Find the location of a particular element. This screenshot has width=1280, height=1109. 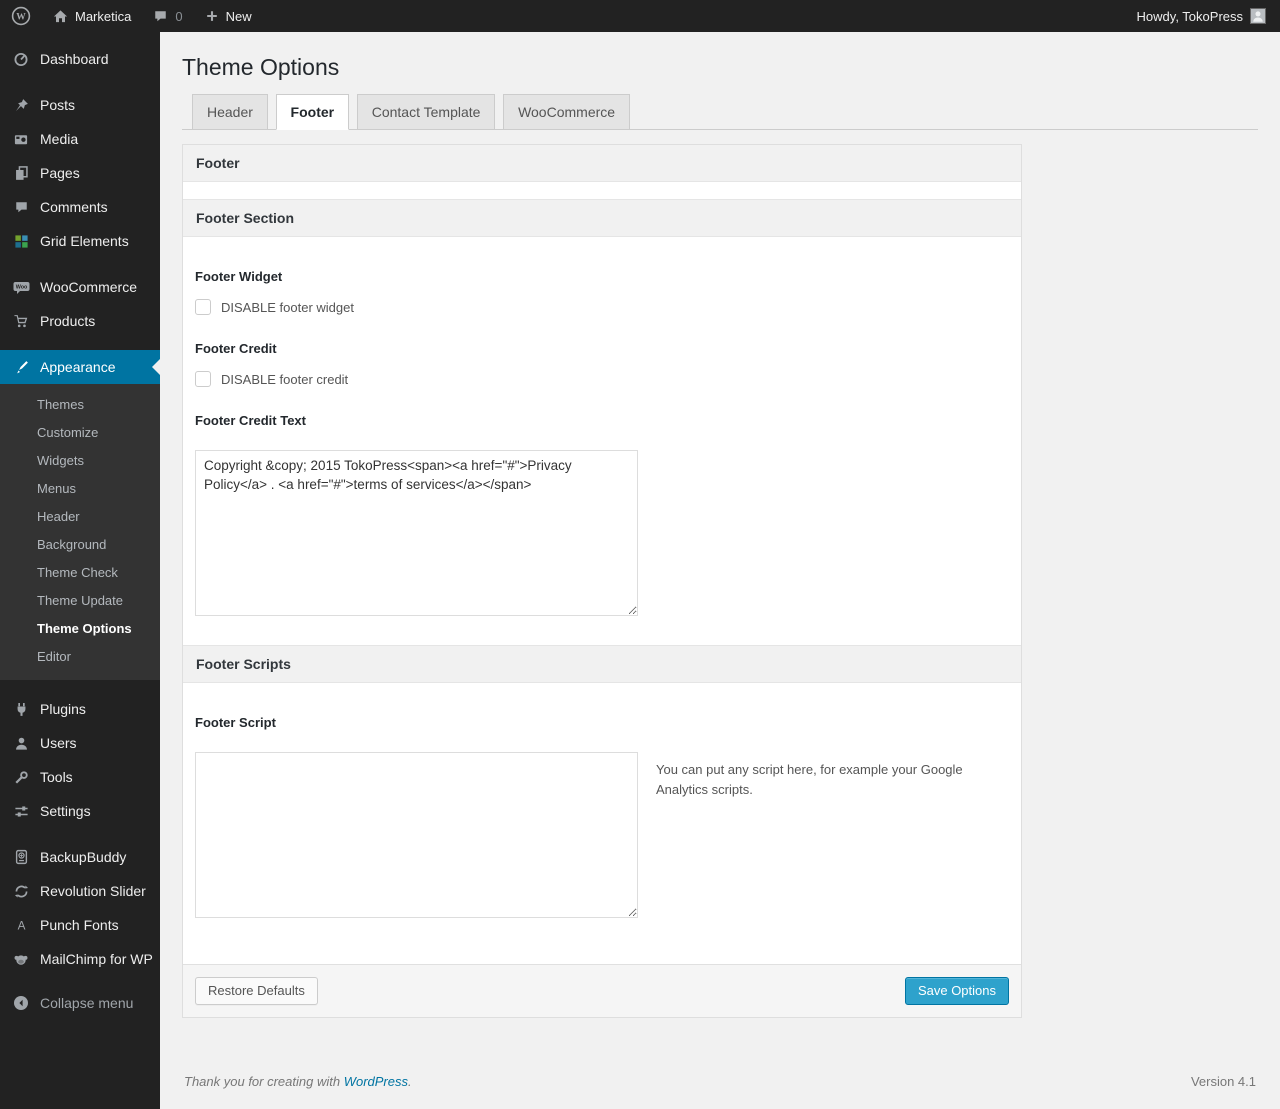

camera-icon is located at coordinates (21, 139).